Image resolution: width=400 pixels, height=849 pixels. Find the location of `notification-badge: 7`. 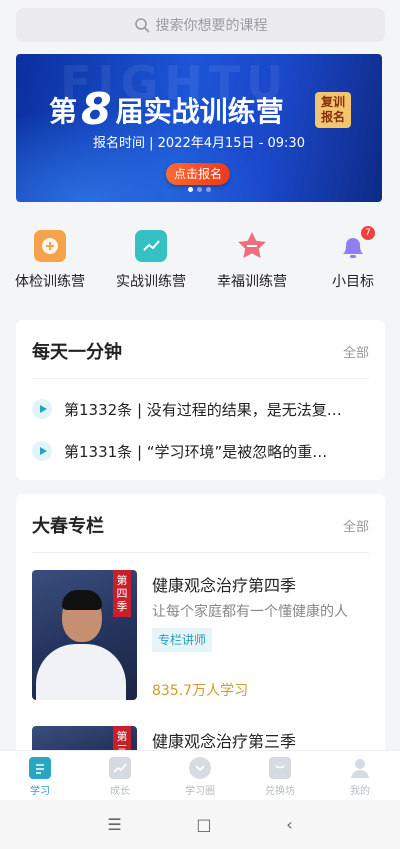

notification-badge: 7 is located at coordinates (368, 233).